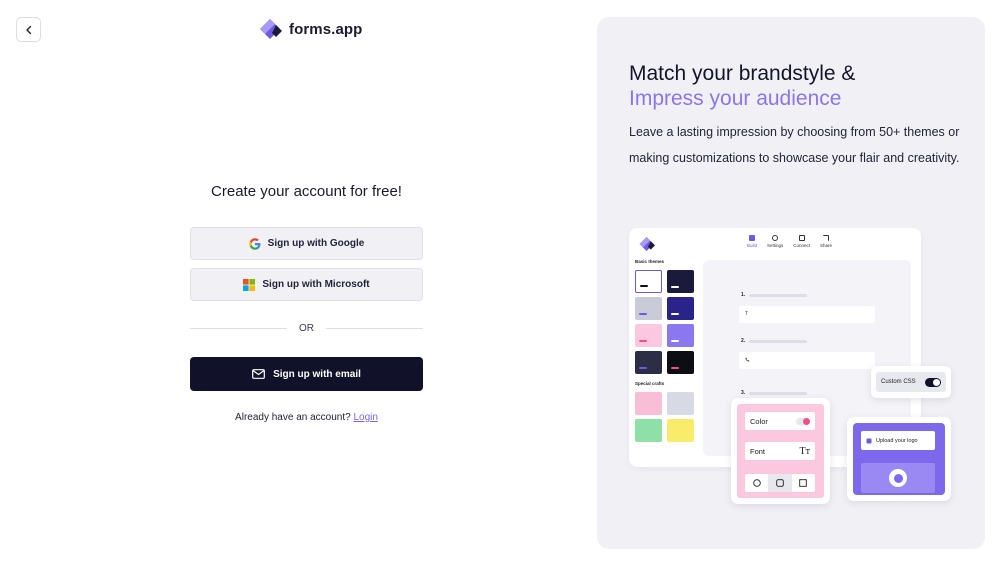  I want to click on question-number: 3., so click(743, 393).